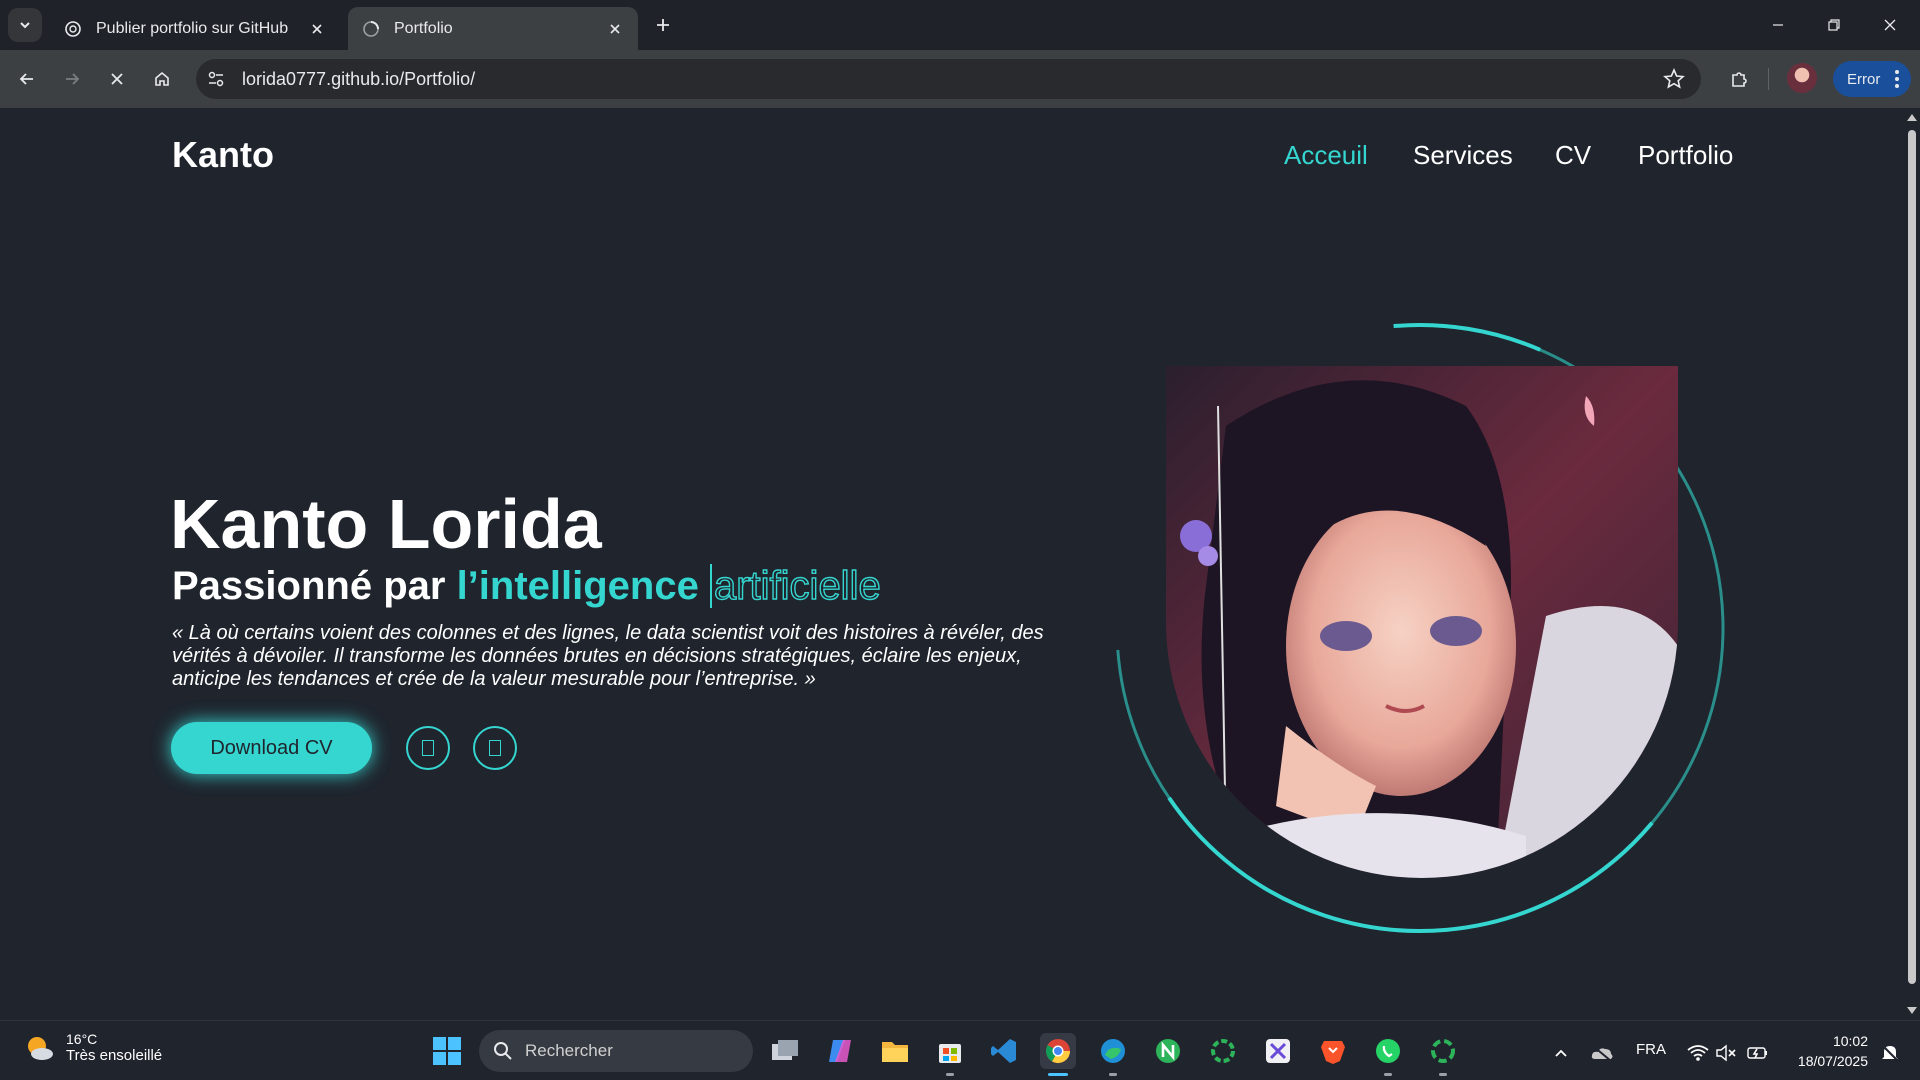 The height and width of the screenshot is (1080, 1920). Describe the element at coordinates (1912, 117) in the screenshot. I see `scroll-up-arrow` at that location.